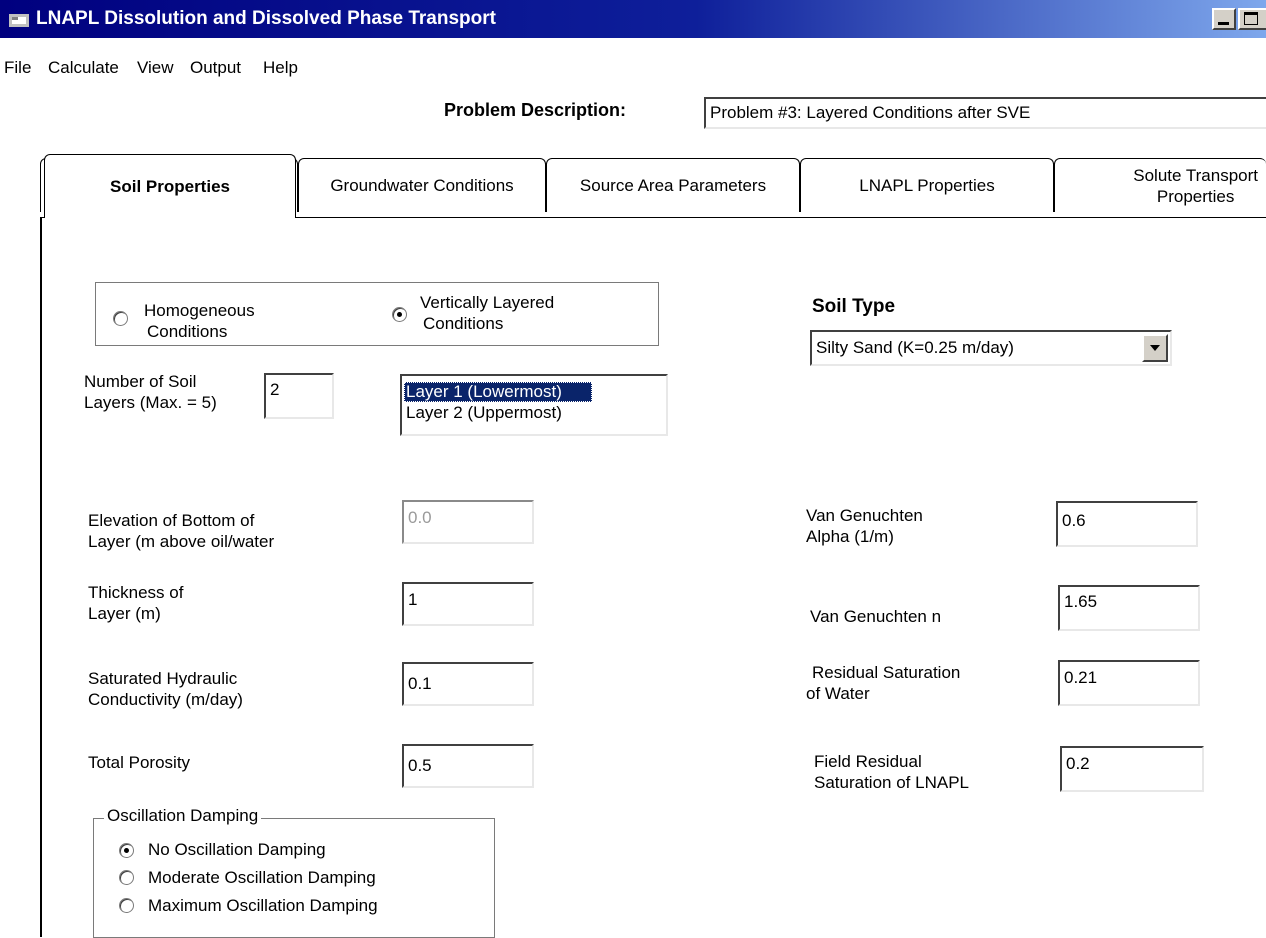 Image resolution: width=1266 pixels, height=938 pixels. What do you see at coordinates (150, 402) in the screenshot?
I see `num-layers-label-line2: Layers (Max. = 5)` at bounding box center [150, 402].